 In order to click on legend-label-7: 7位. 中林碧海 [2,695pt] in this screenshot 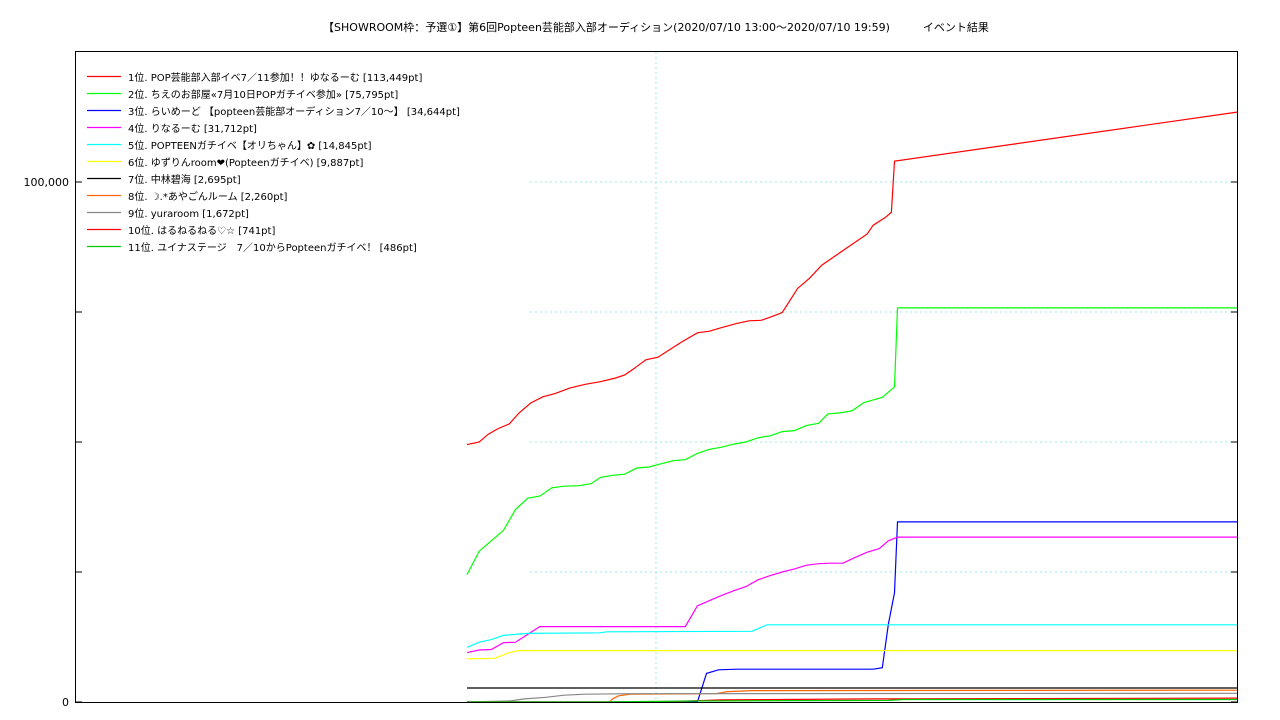, I will do `click(184, 179)`.